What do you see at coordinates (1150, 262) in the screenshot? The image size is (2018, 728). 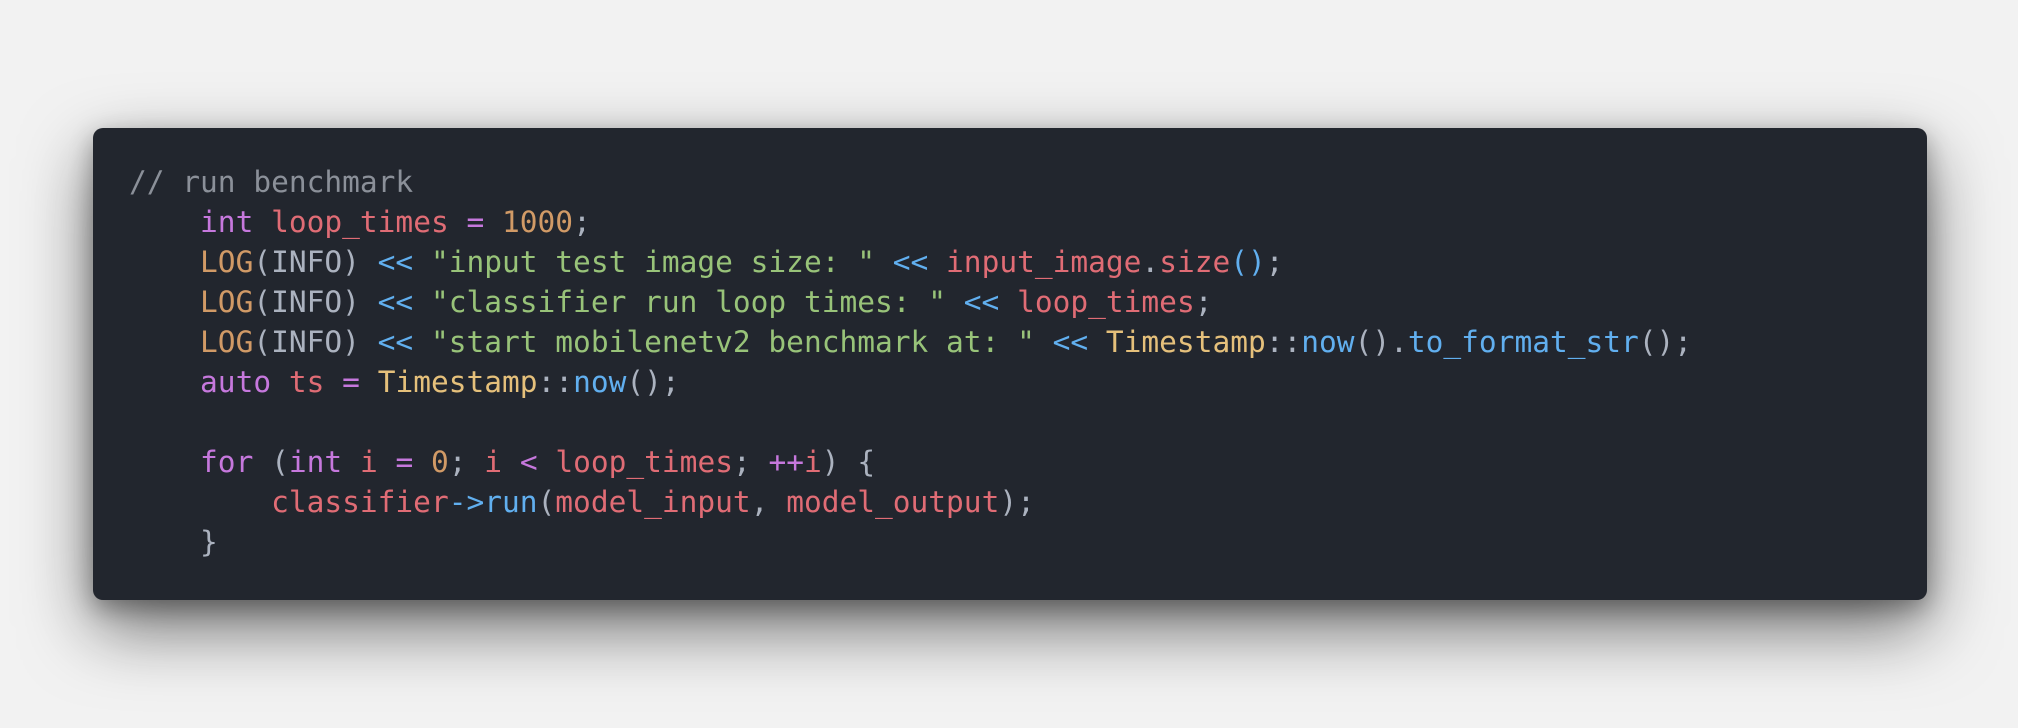 I see `code-token-plain: .` at bounding box center [1150, 262].